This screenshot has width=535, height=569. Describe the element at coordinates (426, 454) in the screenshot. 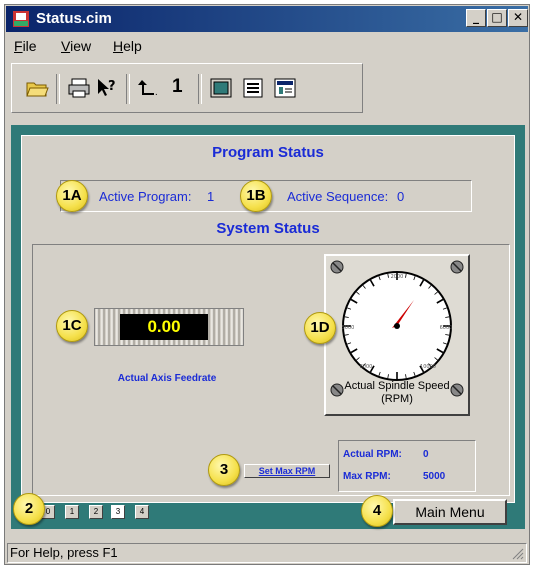

I see `actual-rpm-value: 0` at that location.